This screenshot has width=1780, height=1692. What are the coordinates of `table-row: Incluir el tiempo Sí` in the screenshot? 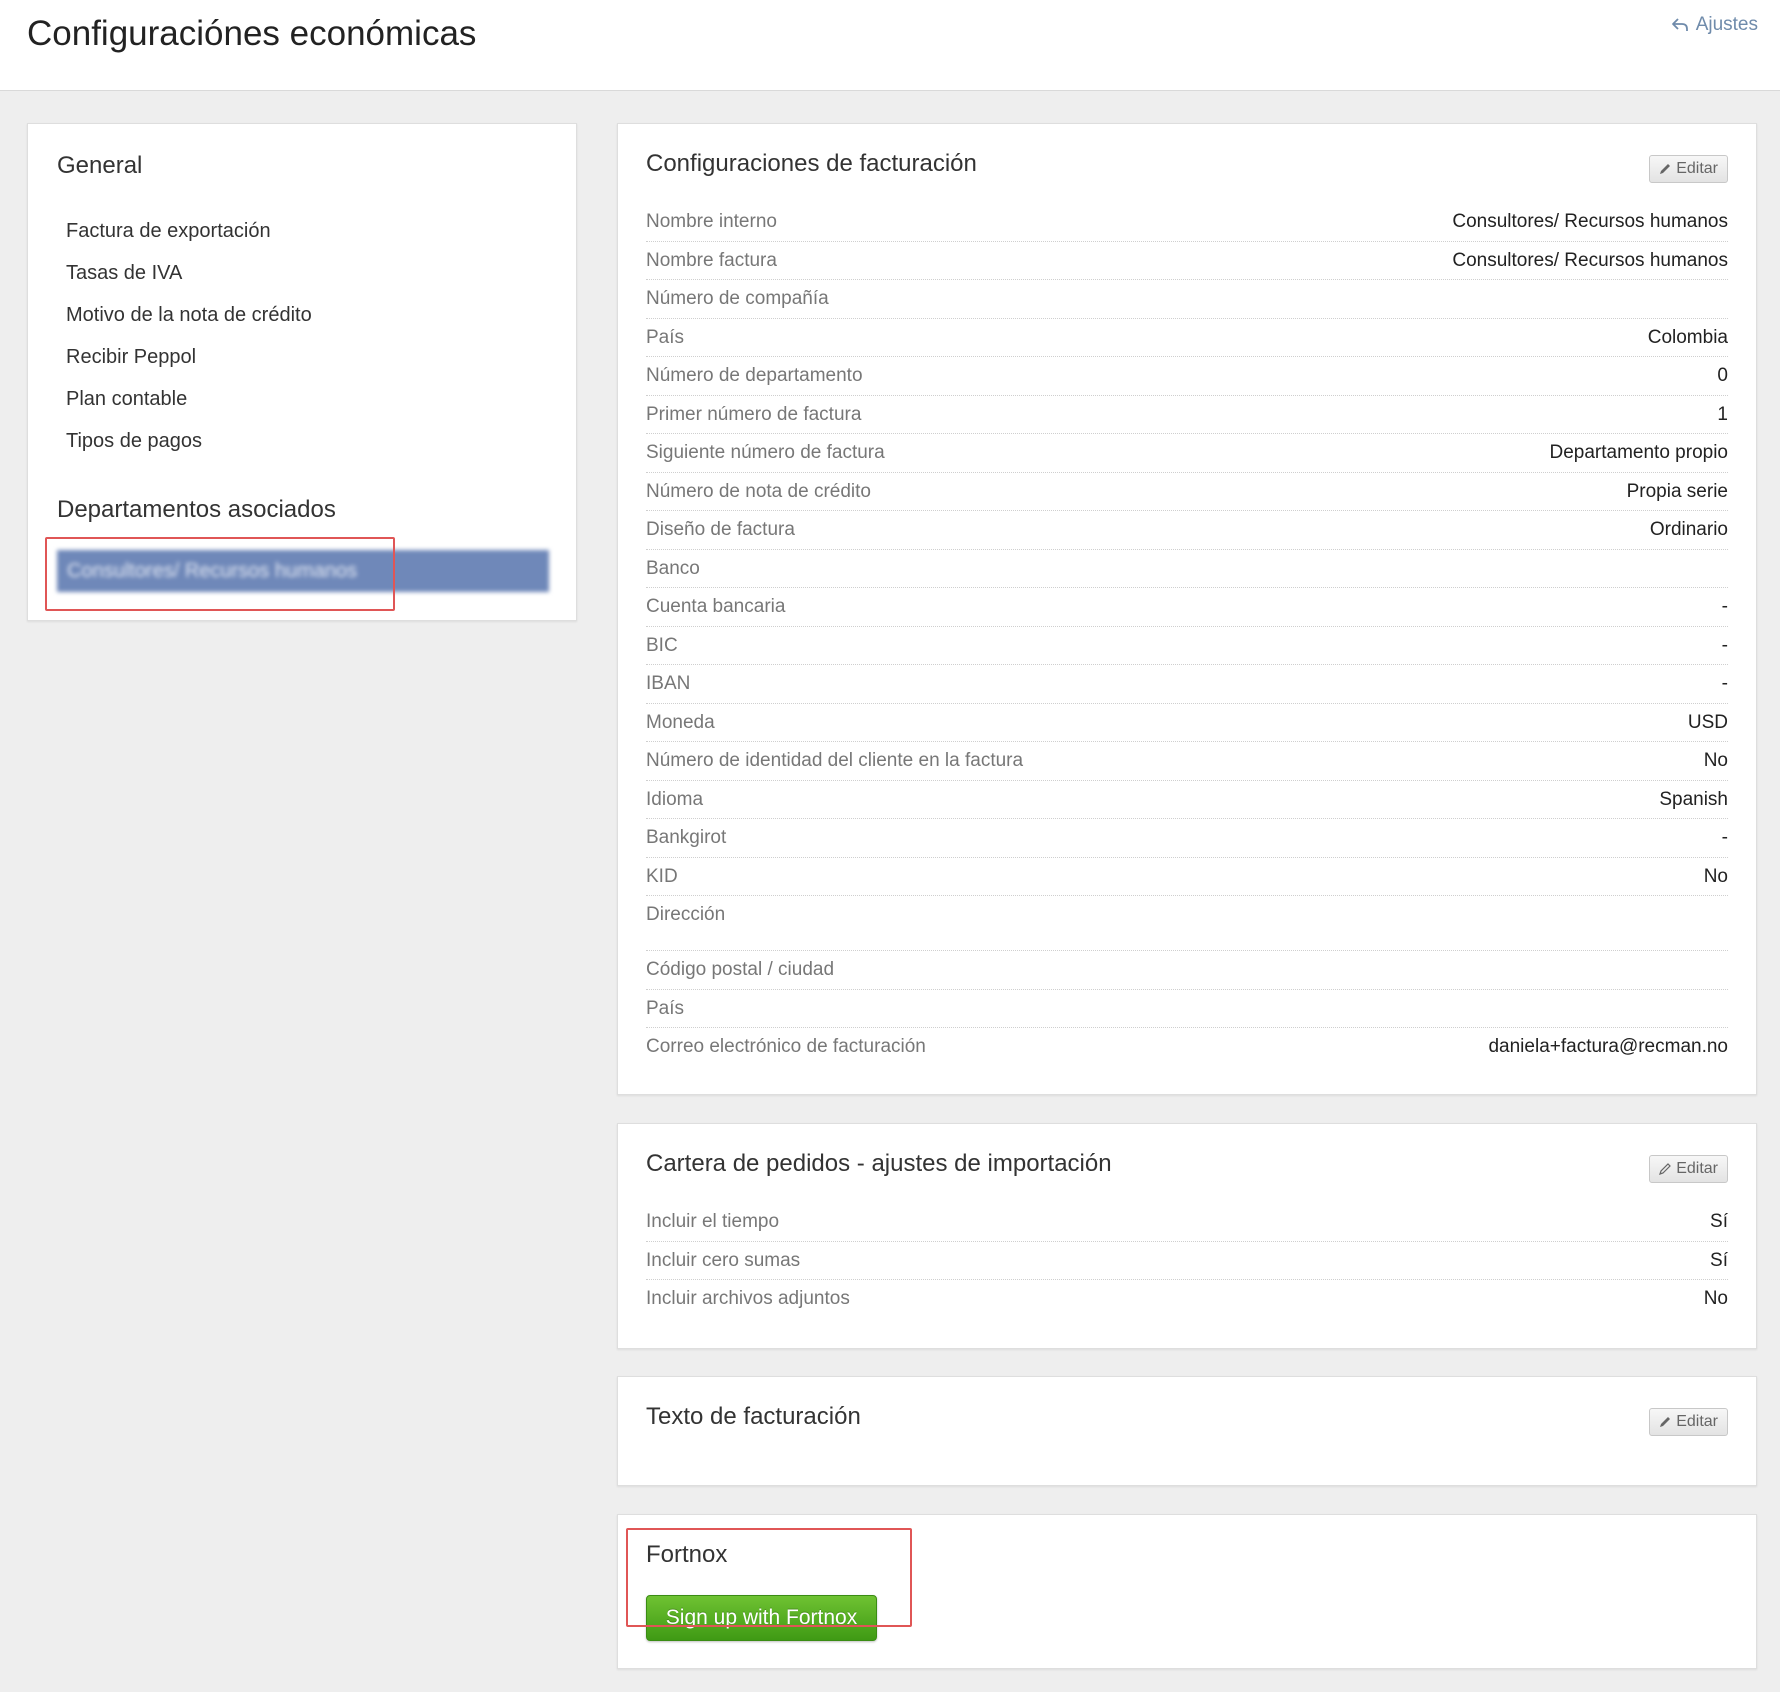 It's located at (1187, 1222).